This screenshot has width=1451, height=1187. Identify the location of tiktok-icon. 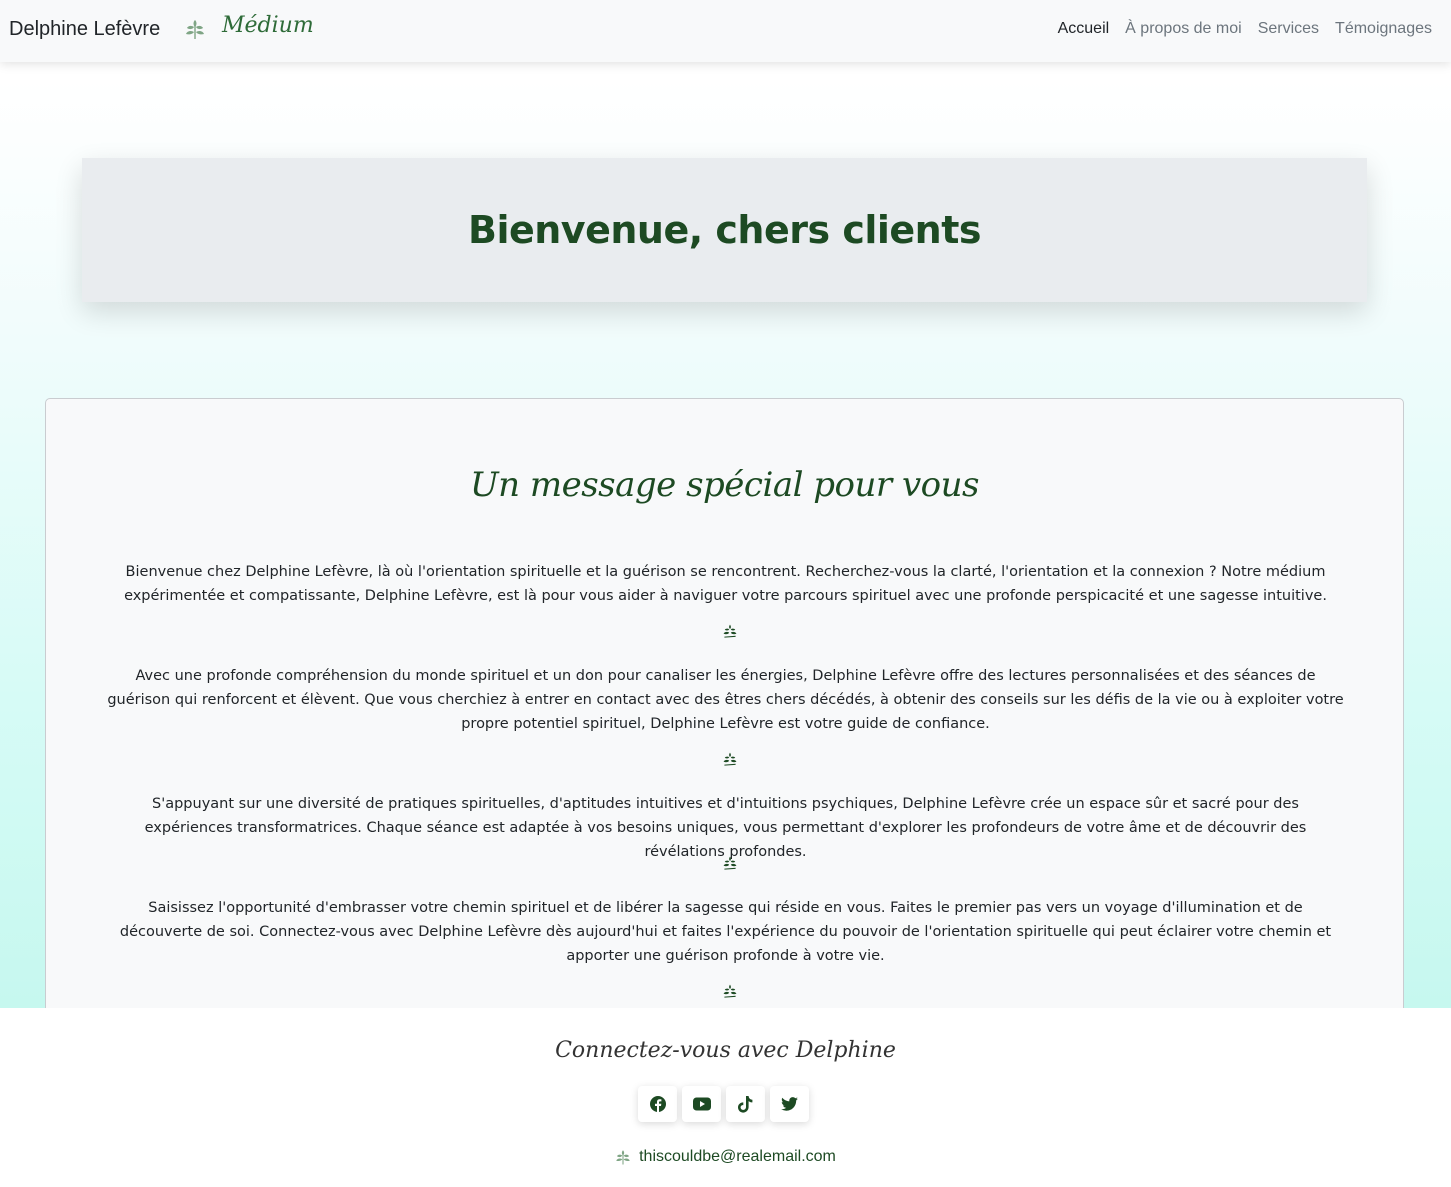
(745, 1104).